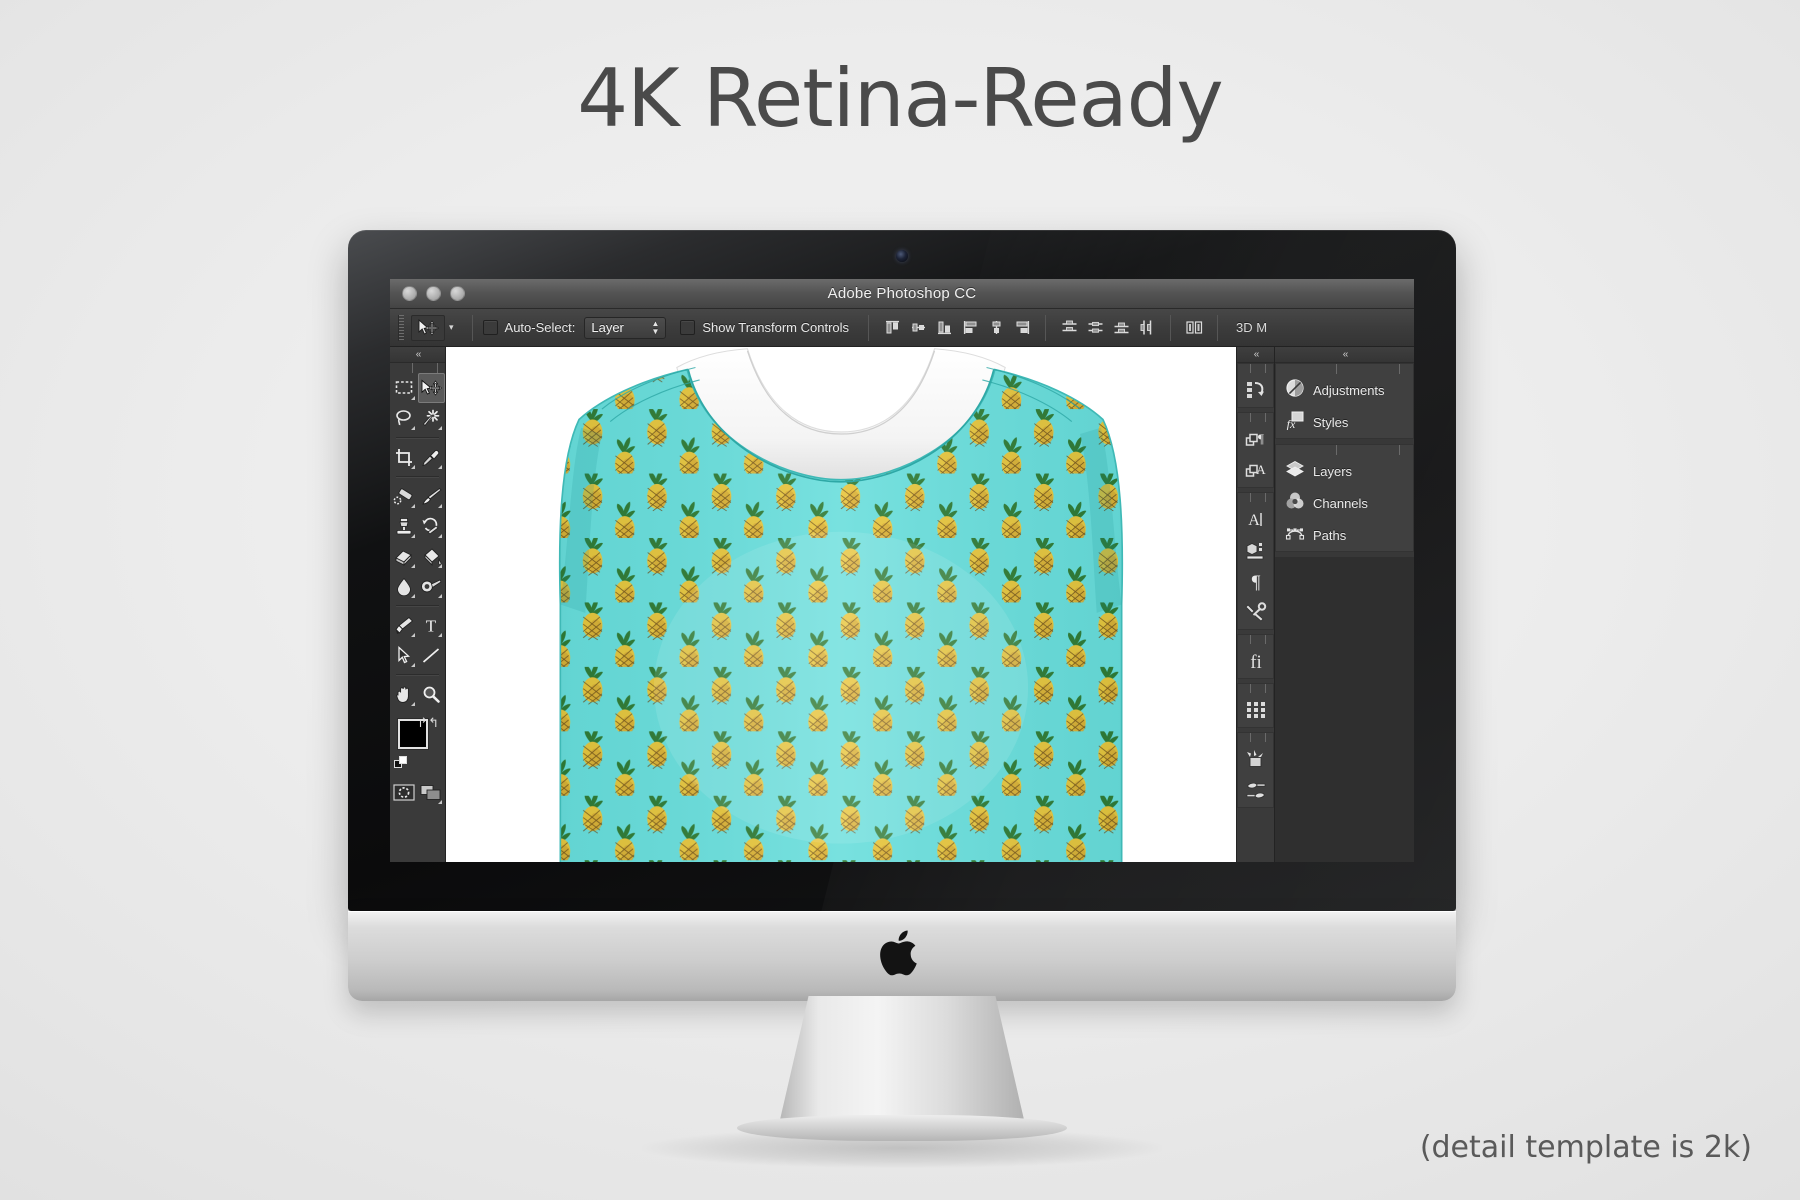 The width and height of the screenshot is (1800, 1200). What do you see at coordinates (1344, 471) in the screenshot?
I see `panel-tab-layers: Layers` at bounding box center [1344, 471].